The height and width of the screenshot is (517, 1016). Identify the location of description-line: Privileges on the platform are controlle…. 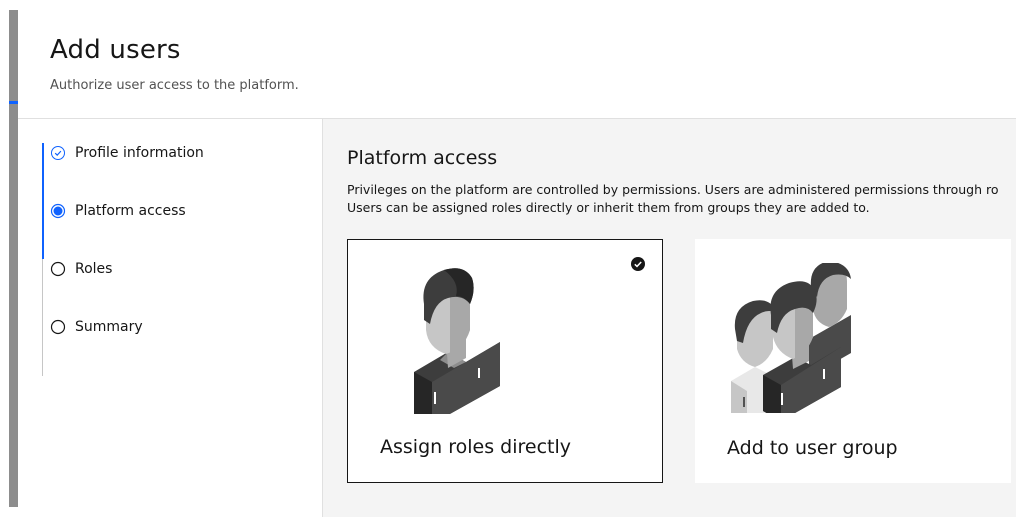
(673, 189).